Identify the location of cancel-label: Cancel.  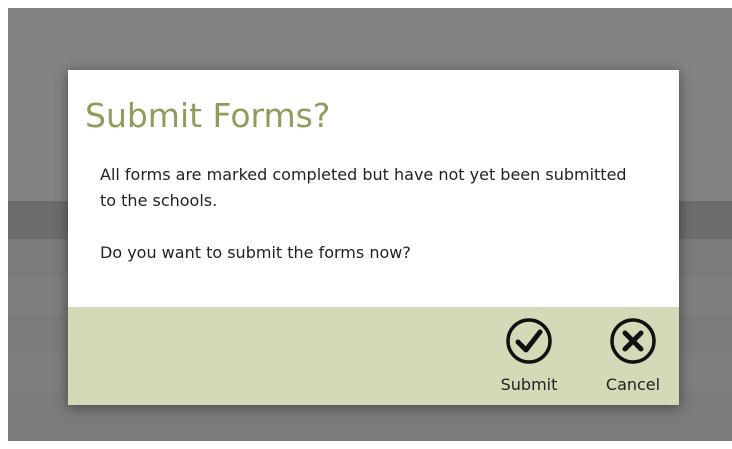
(633, 384).